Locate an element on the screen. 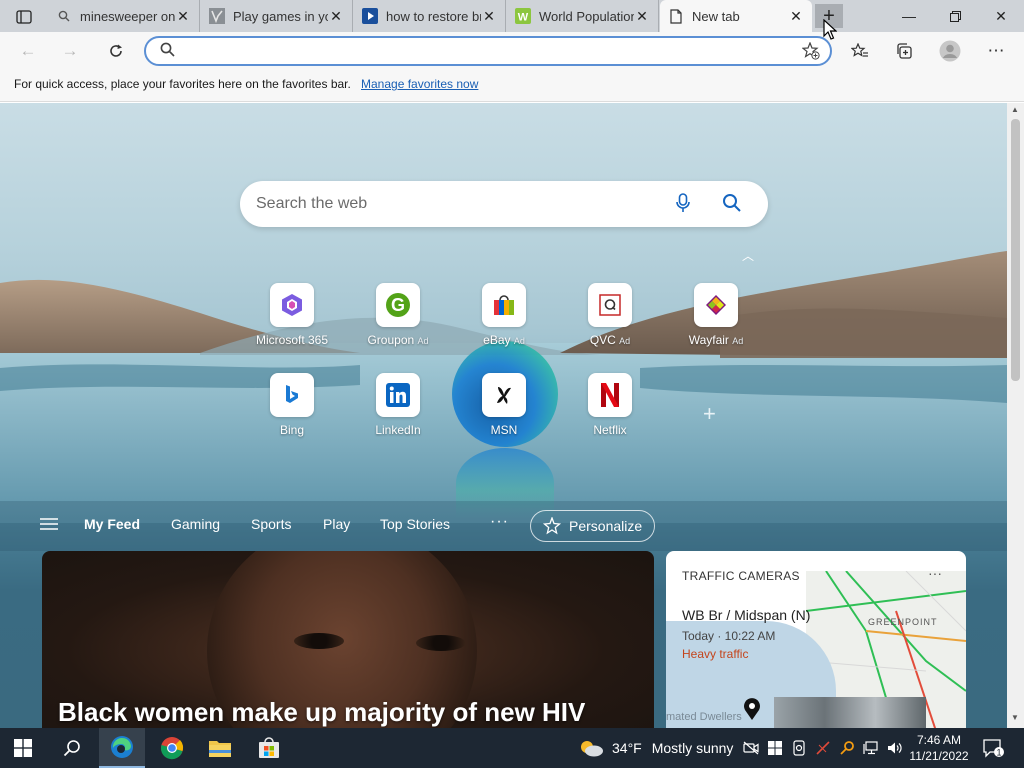 Image resolution: width=1024 pixels, height=768 pixels. tab-actions-button is located at coordinates (24, 17).